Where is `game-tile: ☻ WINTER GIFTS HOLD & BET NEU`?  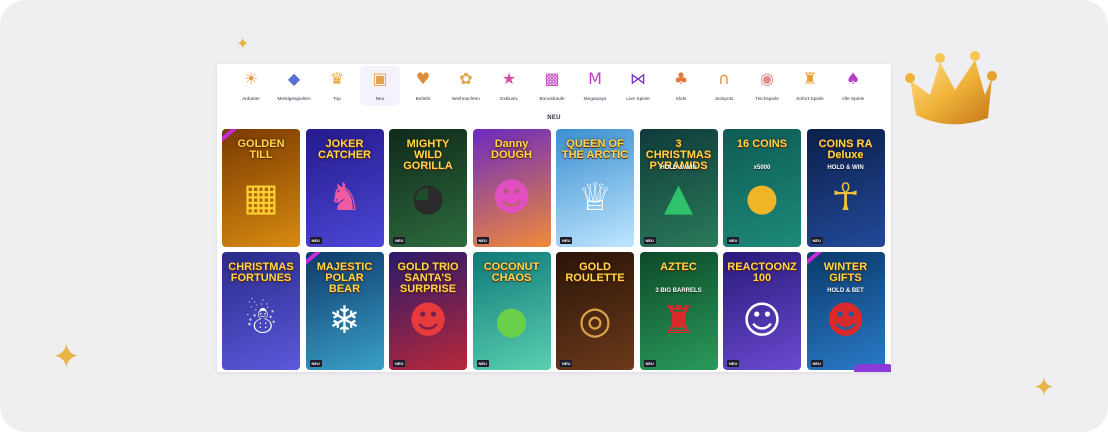 game-tile: ☻ WINTER GIFTS HOLD & BET NEU is located at coordinates (845, 311).